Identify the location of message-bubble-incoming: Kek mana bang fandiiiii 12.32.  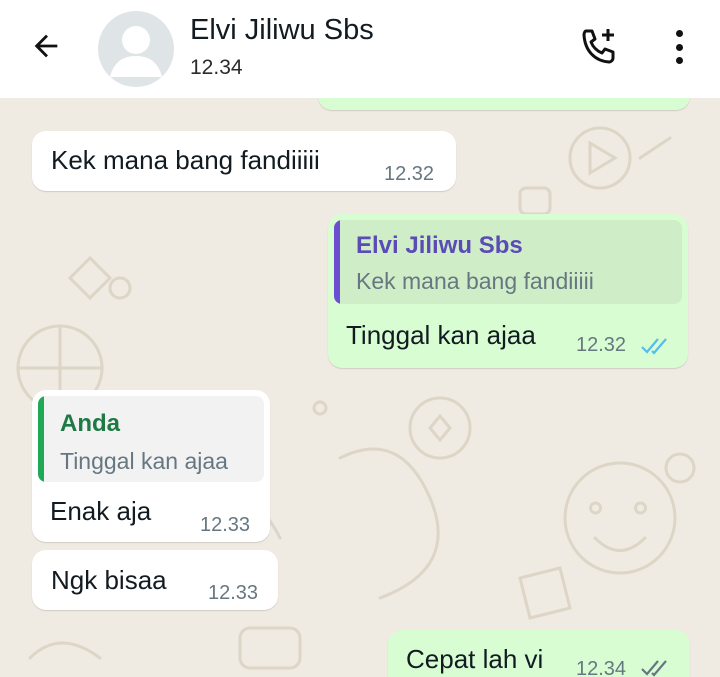
(244, 161).